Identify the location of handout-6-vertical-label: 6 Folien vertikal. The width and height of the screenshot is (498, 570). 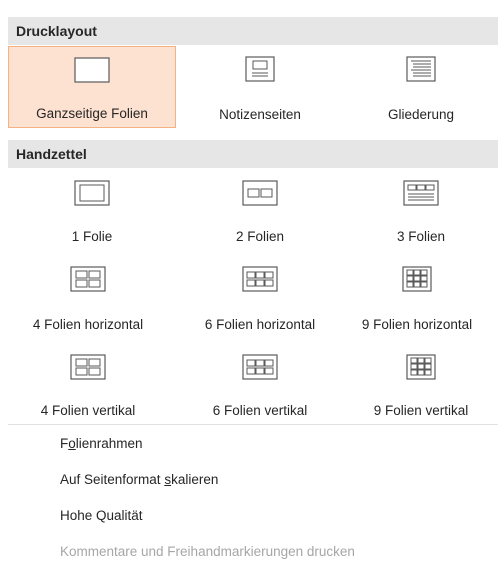
(260, 410).